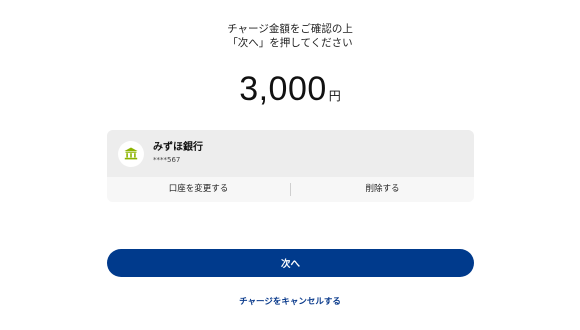 This screenshot has width=580, height=330. Describe the element at coordinates (178, 147) in the screenshot. I see `bank-name: みずほ銀行` at that location.